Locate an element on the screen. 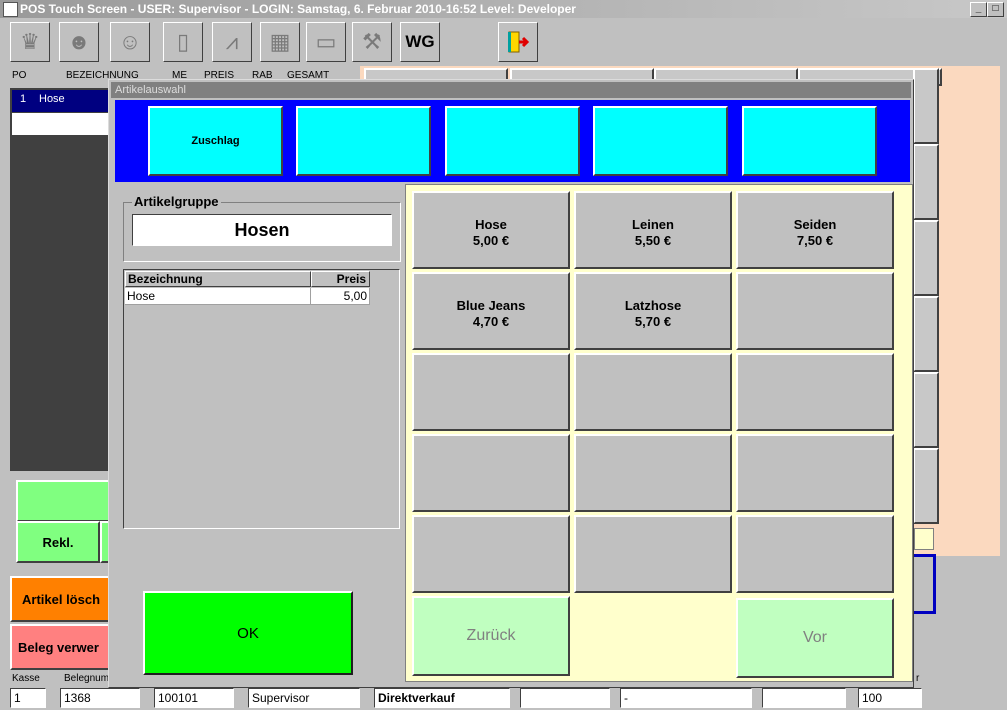  top-button-bar: Zuschlag is located at coordinates (512, 141).